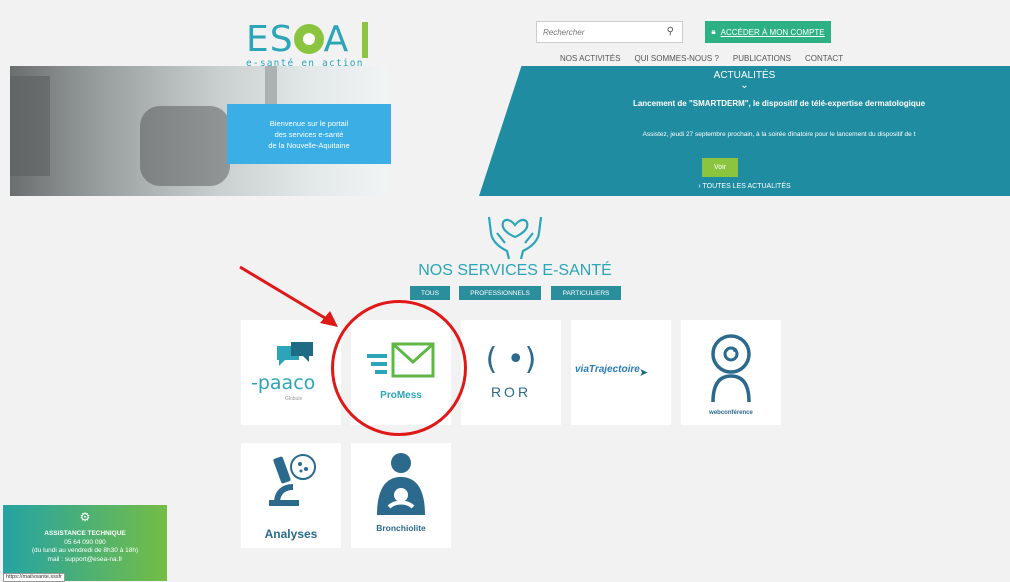 The image size is (1010, 582). Describe the element at coordinates (292, 480) in the screenshot. I see `microscope-icon` at that location.